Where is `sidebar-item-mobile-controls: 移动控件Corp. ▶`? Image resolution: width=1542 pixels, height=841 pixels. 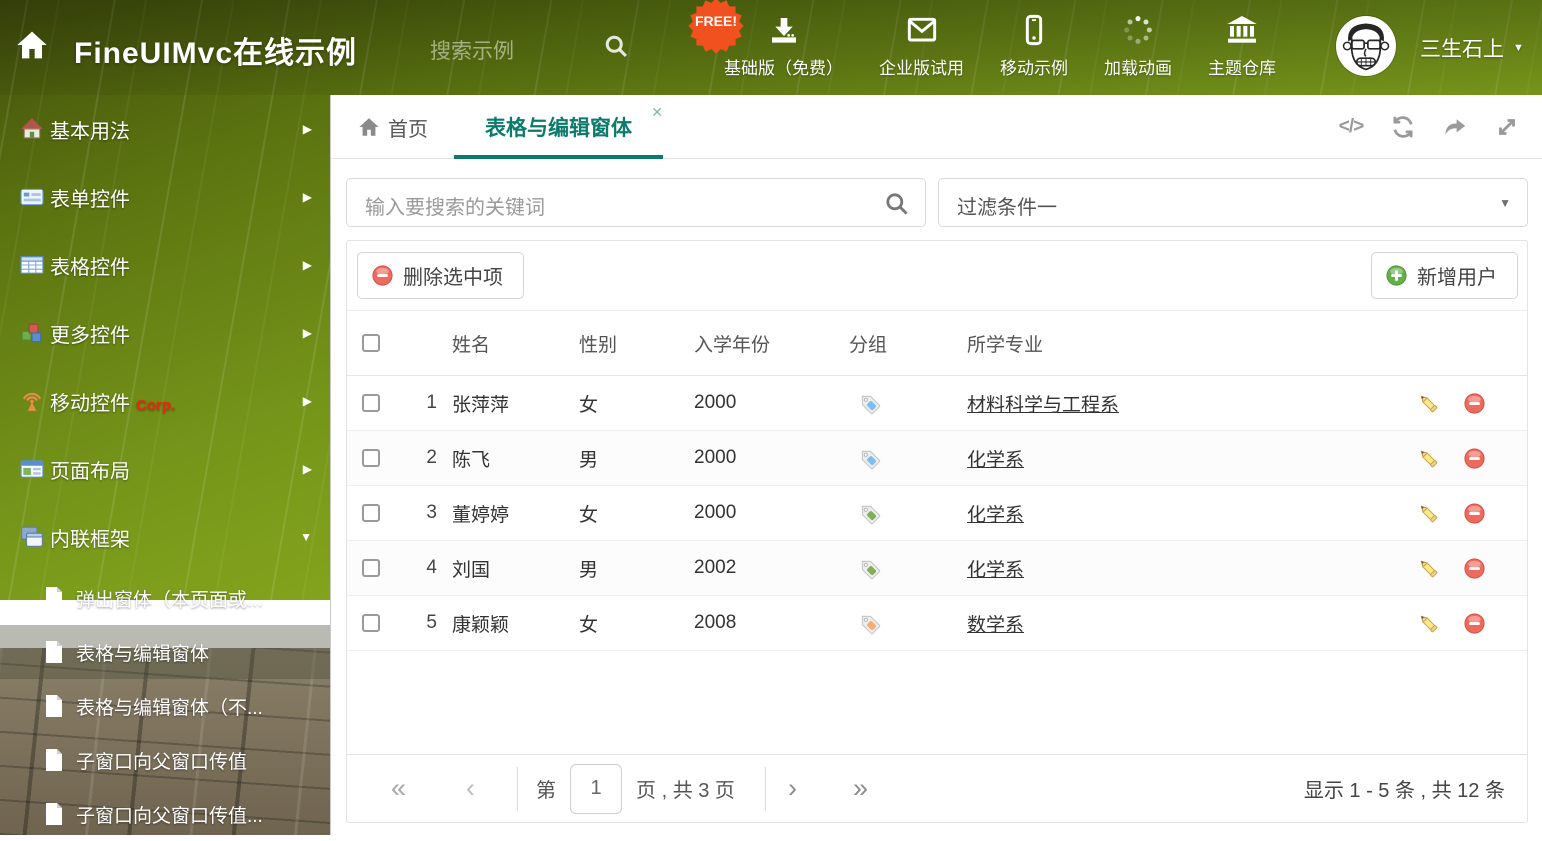 sidebar-item-mobile-controls: 移动控件Corp. ▶ is located at coordinates (165, 401).